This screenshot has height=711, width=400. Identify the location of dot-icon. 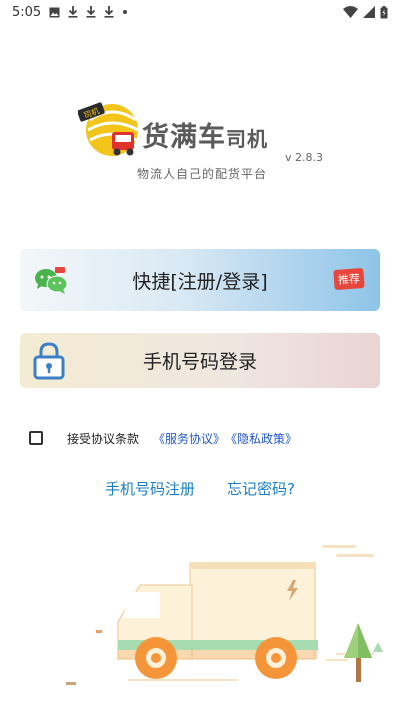
(125, 12).